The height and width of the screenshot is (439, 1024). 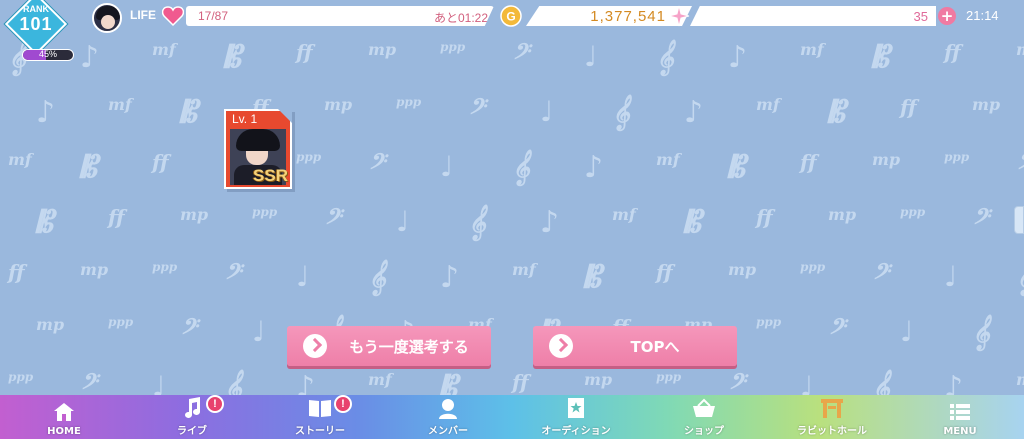 I want to click on exp-progress-bar: 45%, so click(x=48, y=55).